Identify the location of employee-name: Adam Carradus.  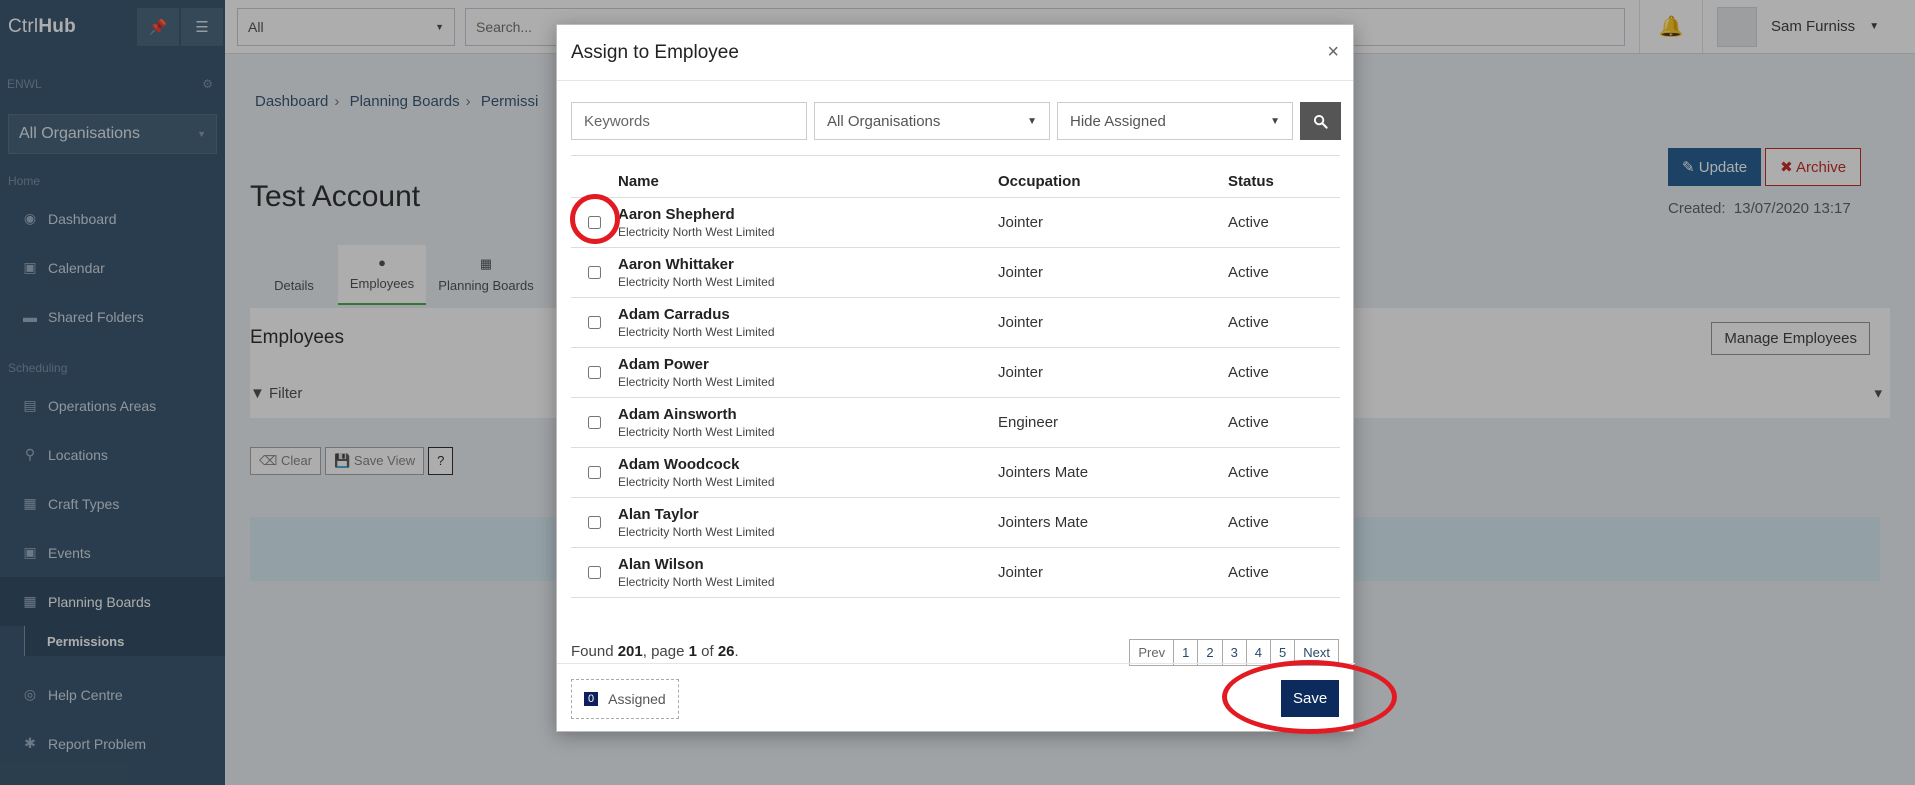
(674, 314).